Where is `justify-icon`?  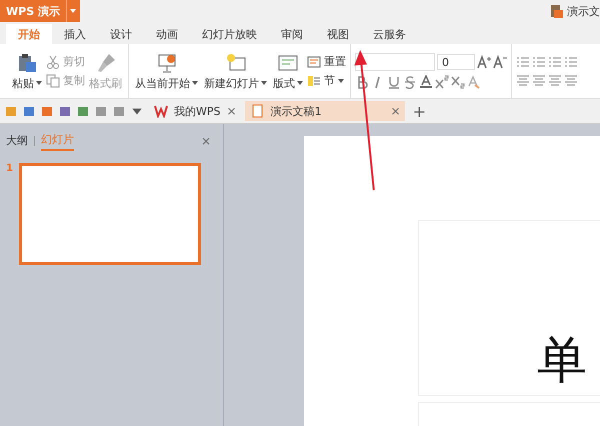
justify-icon is located at coordinates (571, 80).